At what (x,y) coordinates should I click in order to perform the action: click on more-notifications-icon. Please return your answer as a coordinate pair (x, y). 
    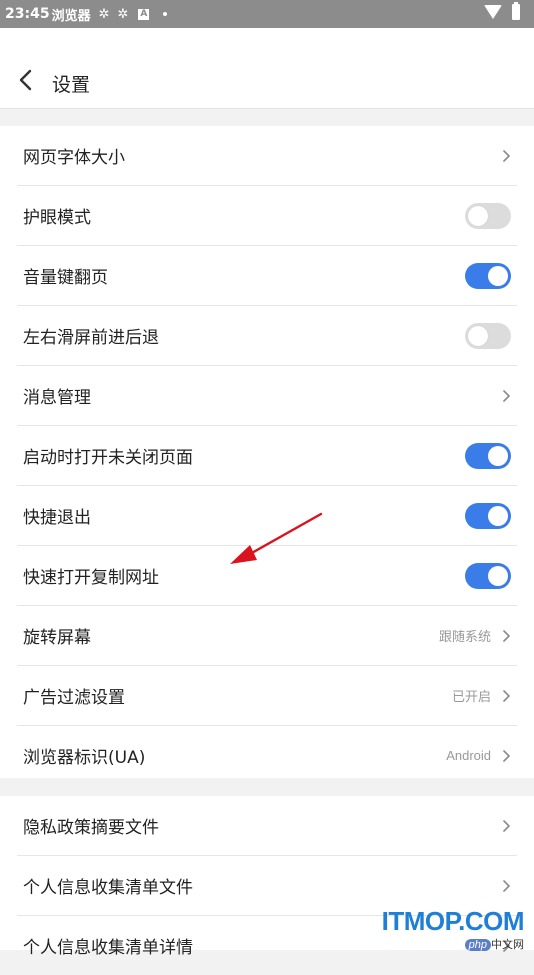
    Looking at the image, I should click on (165, 14).